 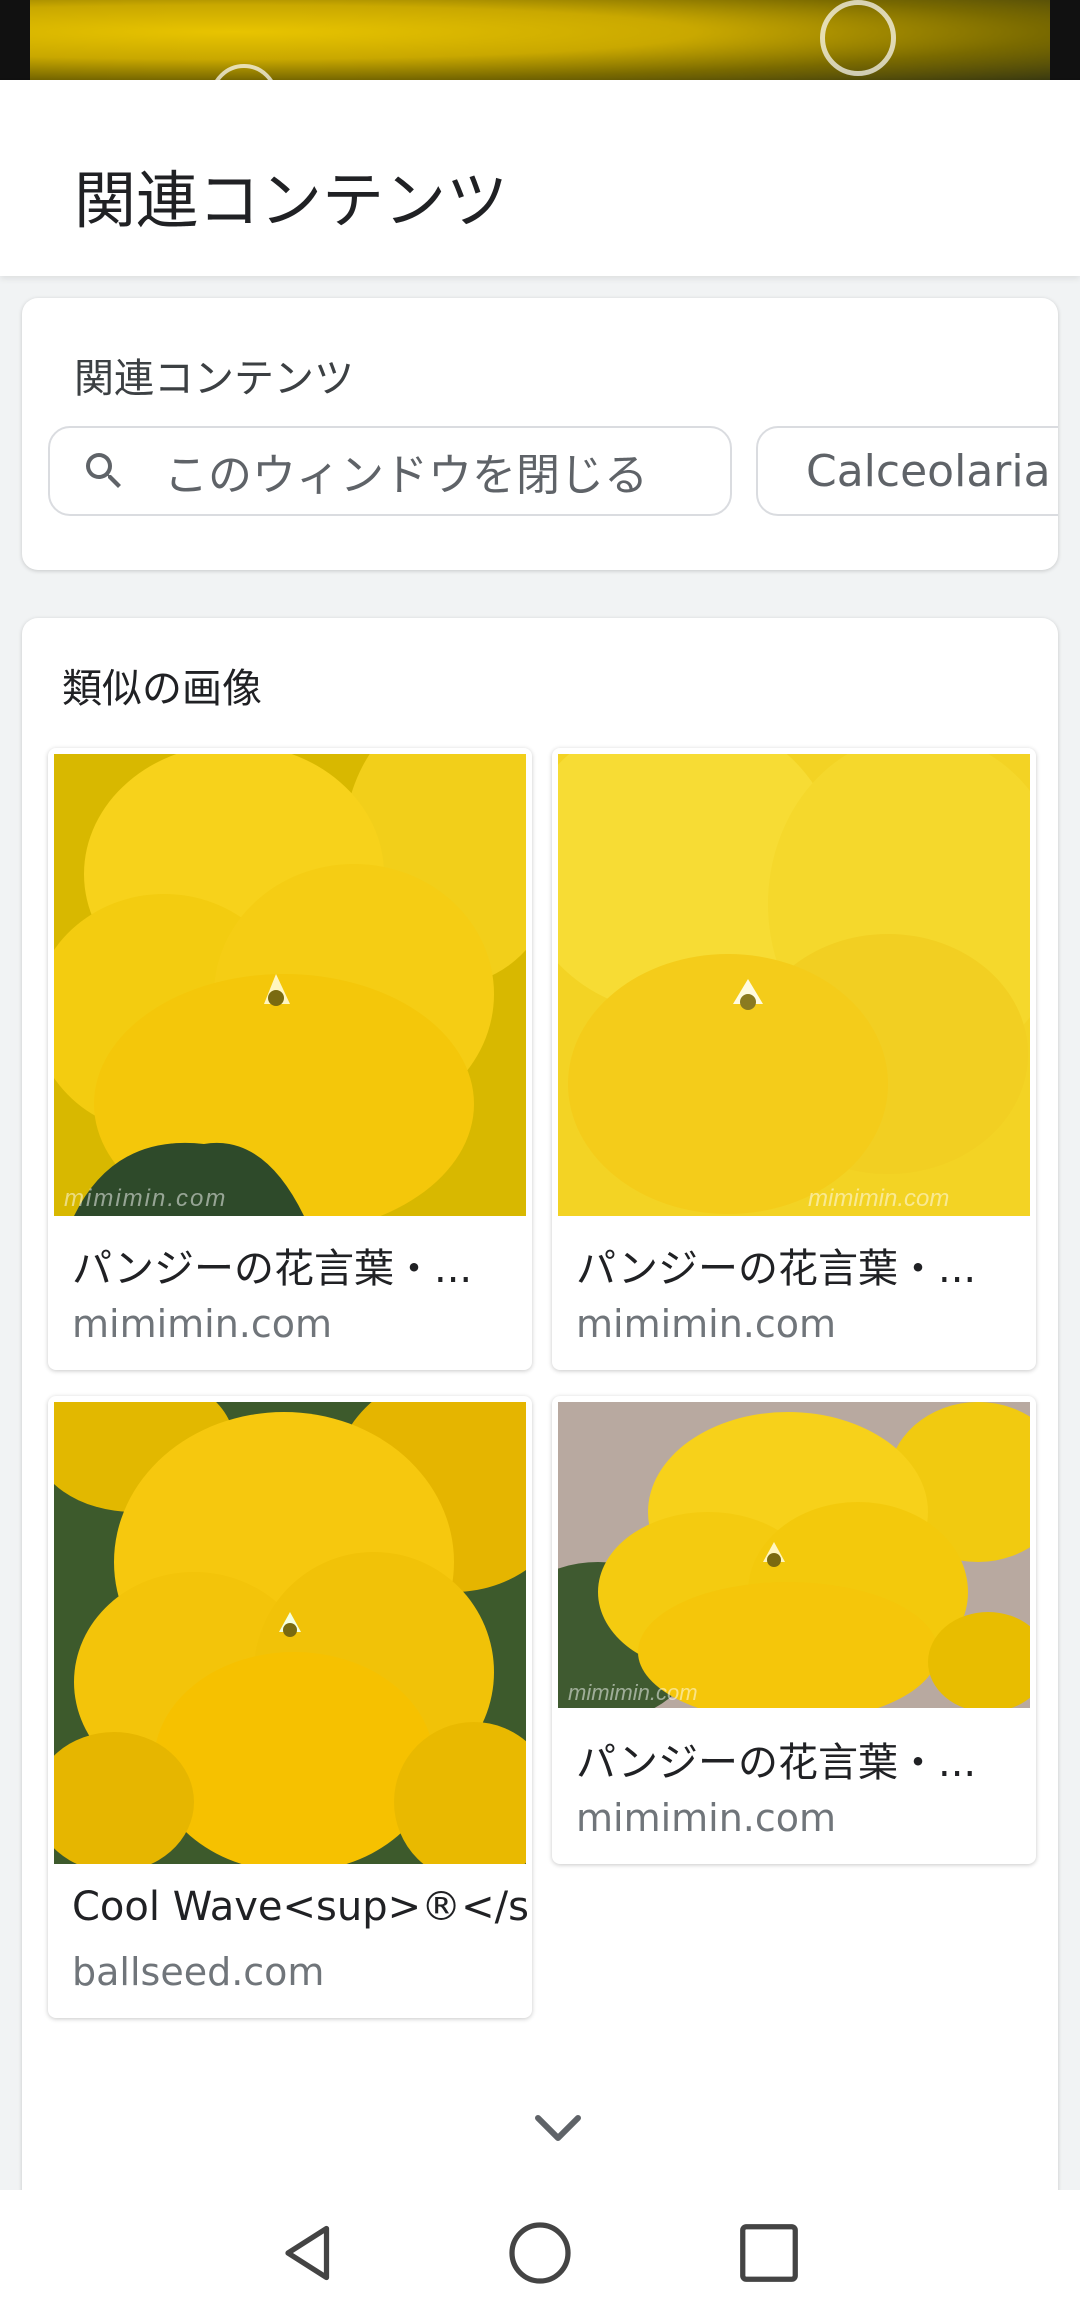 I want to click on chip-label: このウィンドウを閉じる, so click(x=406, y=475).